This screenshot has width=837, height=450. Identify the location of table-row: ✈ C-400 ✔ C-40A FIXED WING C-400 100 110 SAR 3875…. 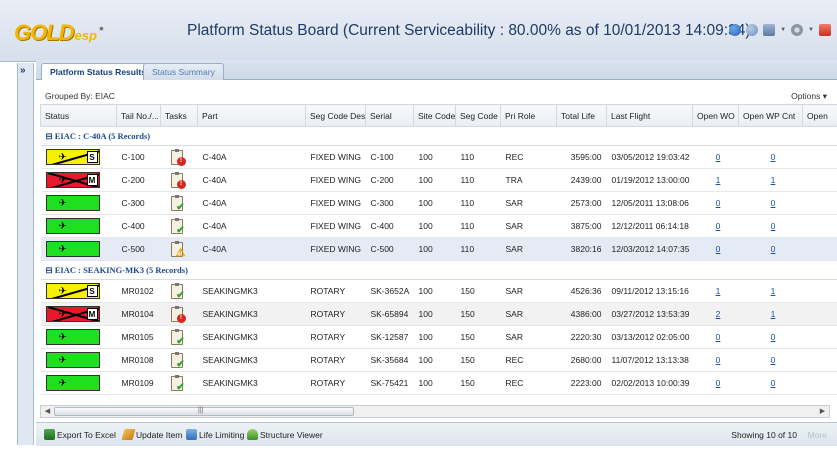
(438, 226).